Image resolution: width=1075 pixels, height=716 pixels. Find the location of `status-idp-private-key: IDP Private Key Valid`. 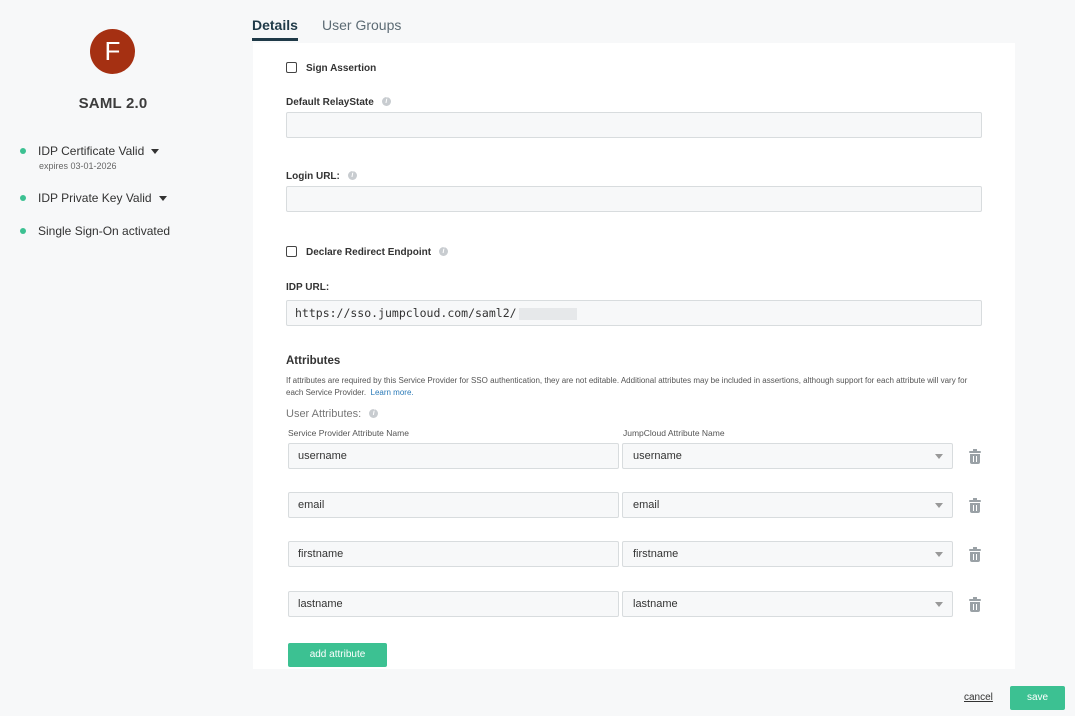

status-idp-private-key: IDP Private Key Valid is located at coordinates (93, 198).